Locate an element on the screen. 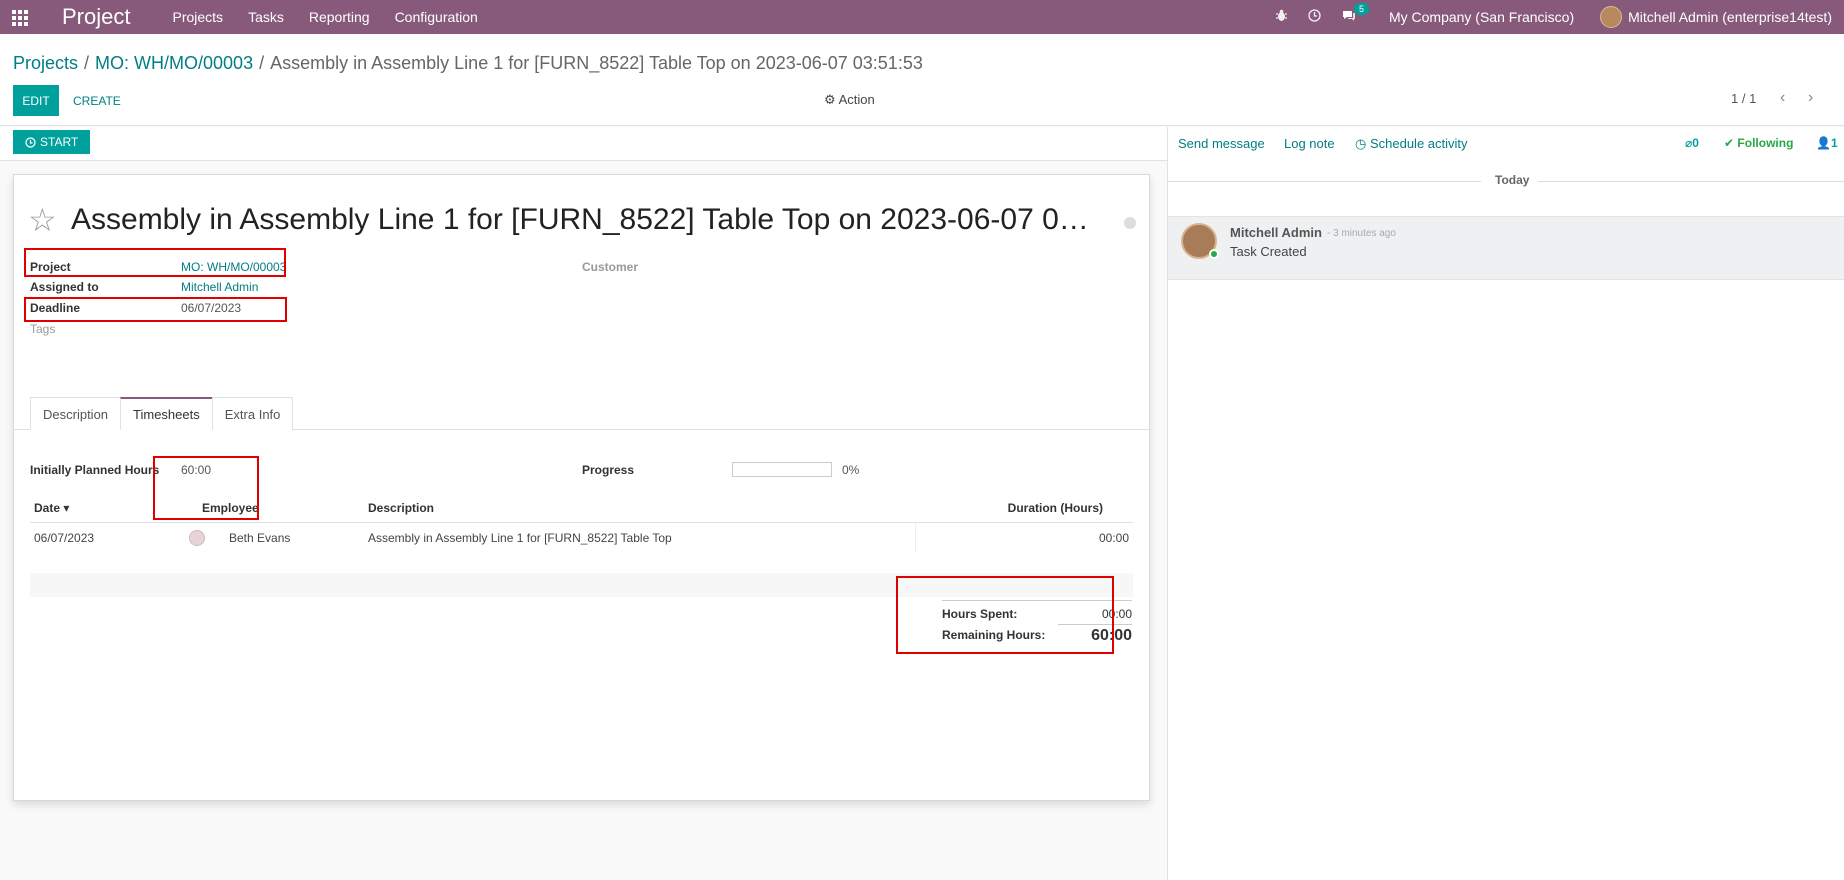 This screenshot has height=880, width=1844. action-label: Action is located at coordinates (856, 99).